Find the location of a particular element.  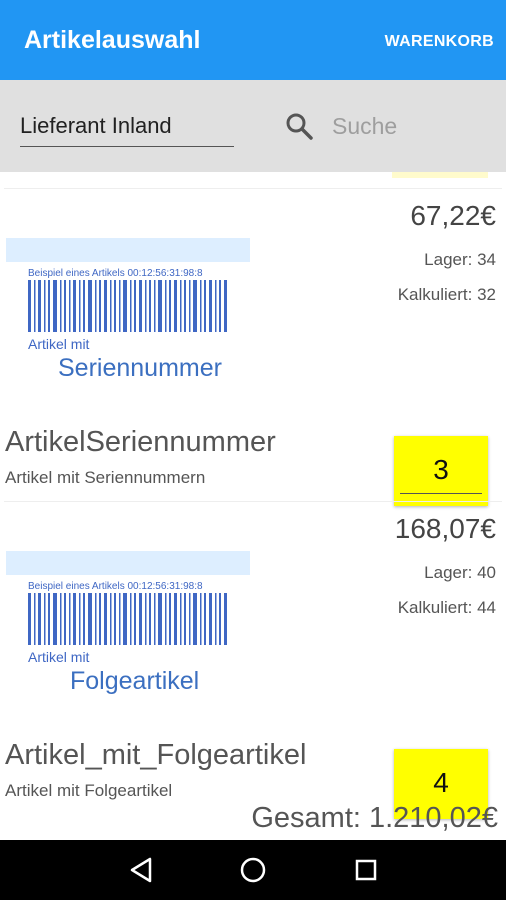

page-title: Artikelauswahl is located at coordinates (112, 40).